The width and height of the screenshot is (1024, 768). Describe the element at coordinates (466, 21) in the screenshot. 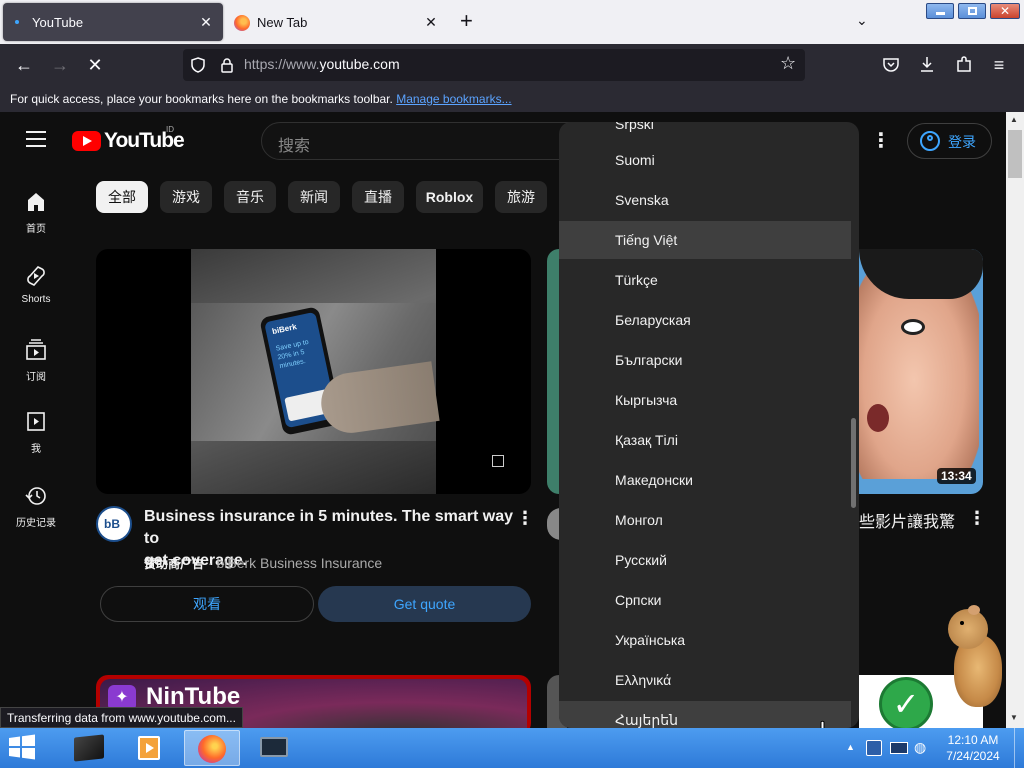

I see `new-tab-button: +` at that location.